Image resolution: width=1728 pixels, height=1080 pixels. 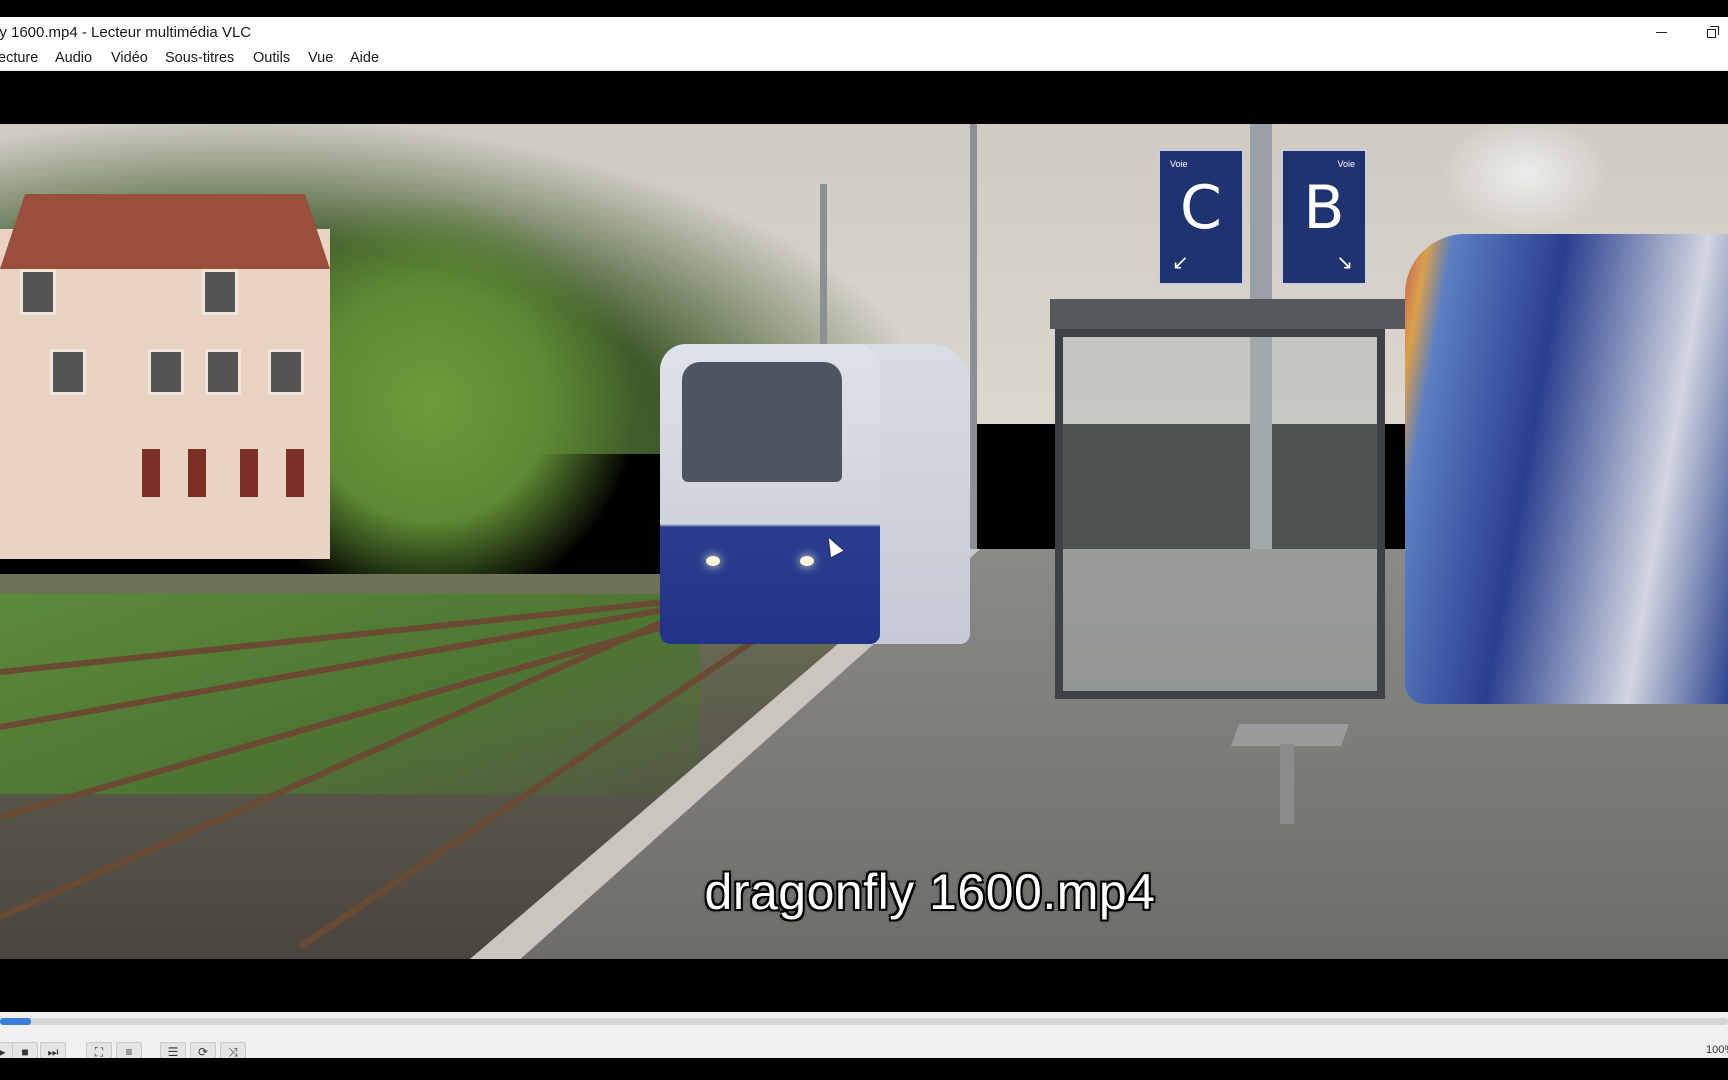 What do you see at coordinates (864, 8) in the screenshot?
I see `screen-top-edge` at bounding box center [864, 8].